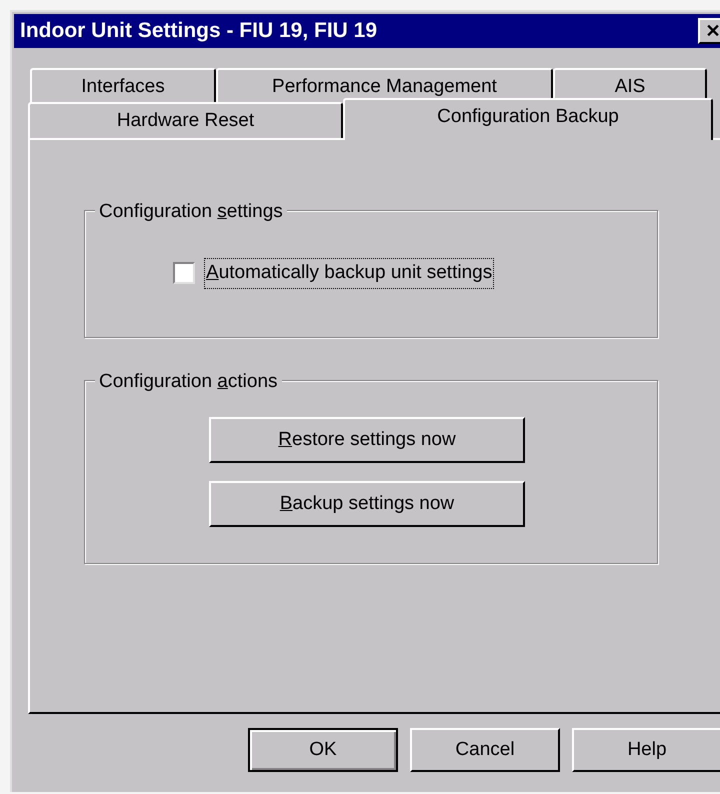 The image size is (720, 794). What do you see at coordinates (323, 750) in the screenshot?
I see `dialog-button: OK` at bounding box center [323, 750].